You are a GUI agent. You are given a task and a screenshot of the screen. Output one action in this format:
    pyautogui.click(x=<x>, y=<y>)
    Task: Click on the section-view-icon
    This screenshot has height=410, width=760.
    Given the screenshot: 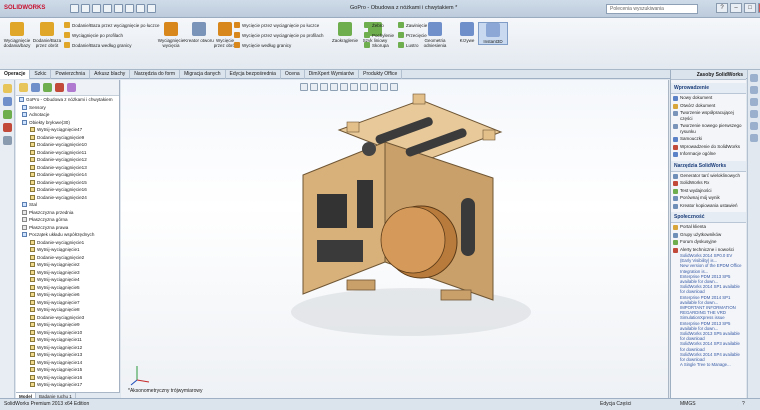 What is the action you would take?
    pyautogui.click(x=334, y=87)
    